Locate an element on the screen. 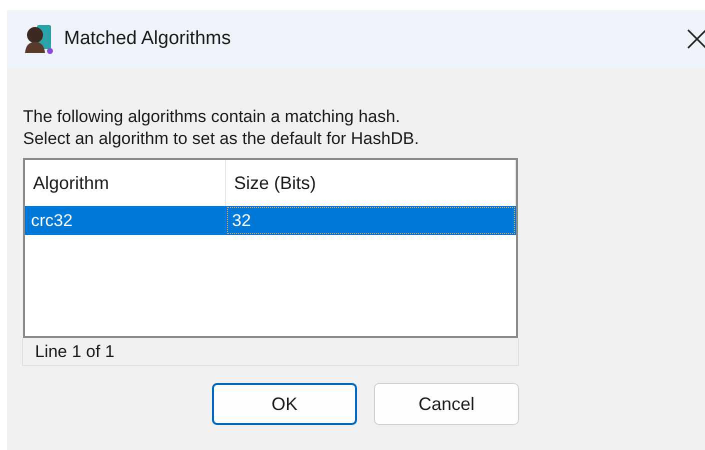  status-bar: Line 1 of 1 is located at coordinates (270, 352).